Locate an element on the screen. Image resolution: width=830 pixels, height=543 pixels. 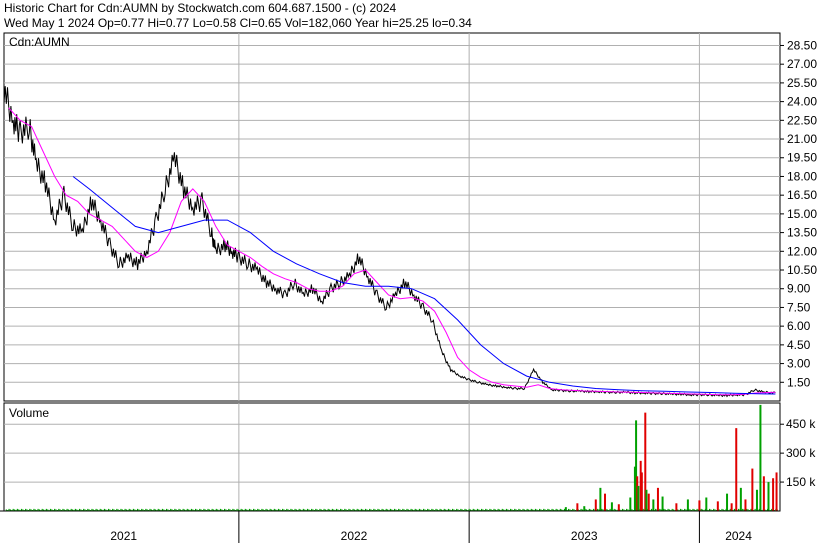
price-tick-label: 22.50 is located at coordinates (802, 120).